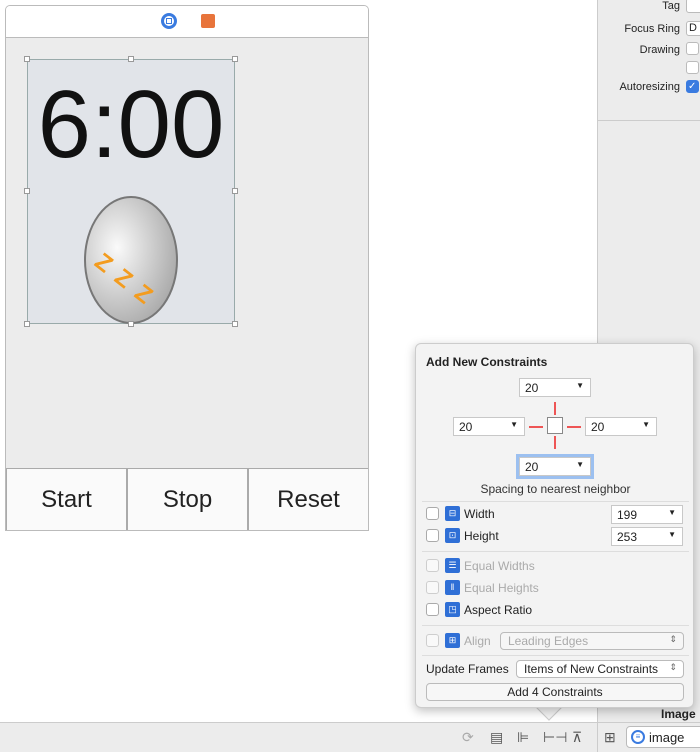 The height and width of the screenshot is (752, 700). I want to click on canvas-bottom-bar, so click(350, 737).